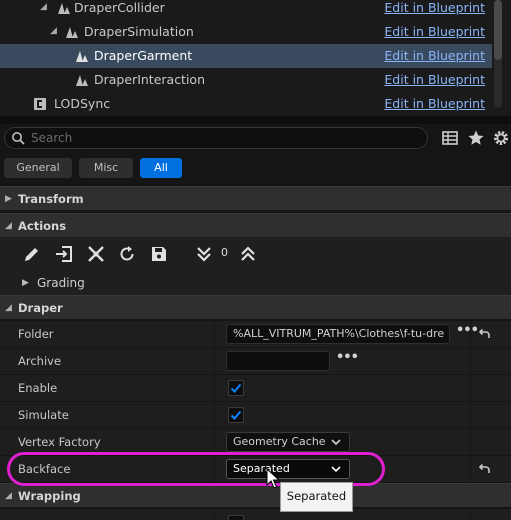  I want to click on save-icon, so click(159, 254).